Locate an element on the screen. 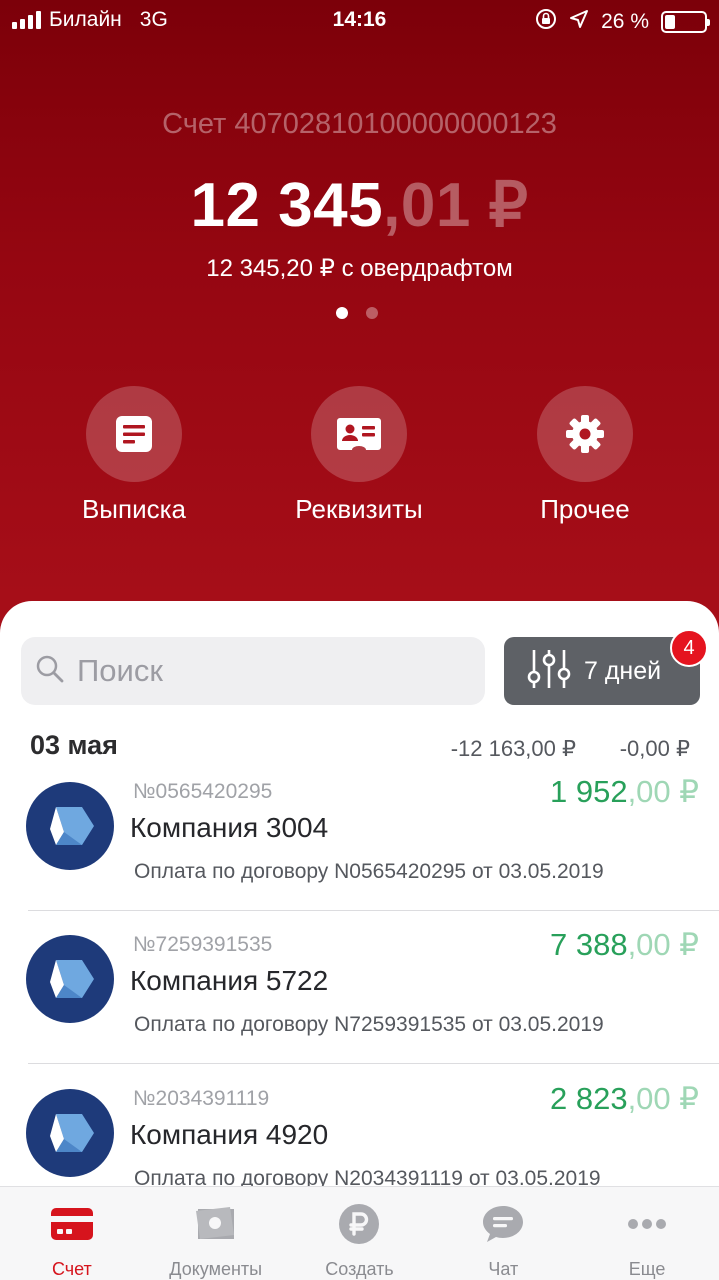 This screenshot has height=1280, width=719. transaction-company: Компания 5722 is located at coordinates (229, 980).